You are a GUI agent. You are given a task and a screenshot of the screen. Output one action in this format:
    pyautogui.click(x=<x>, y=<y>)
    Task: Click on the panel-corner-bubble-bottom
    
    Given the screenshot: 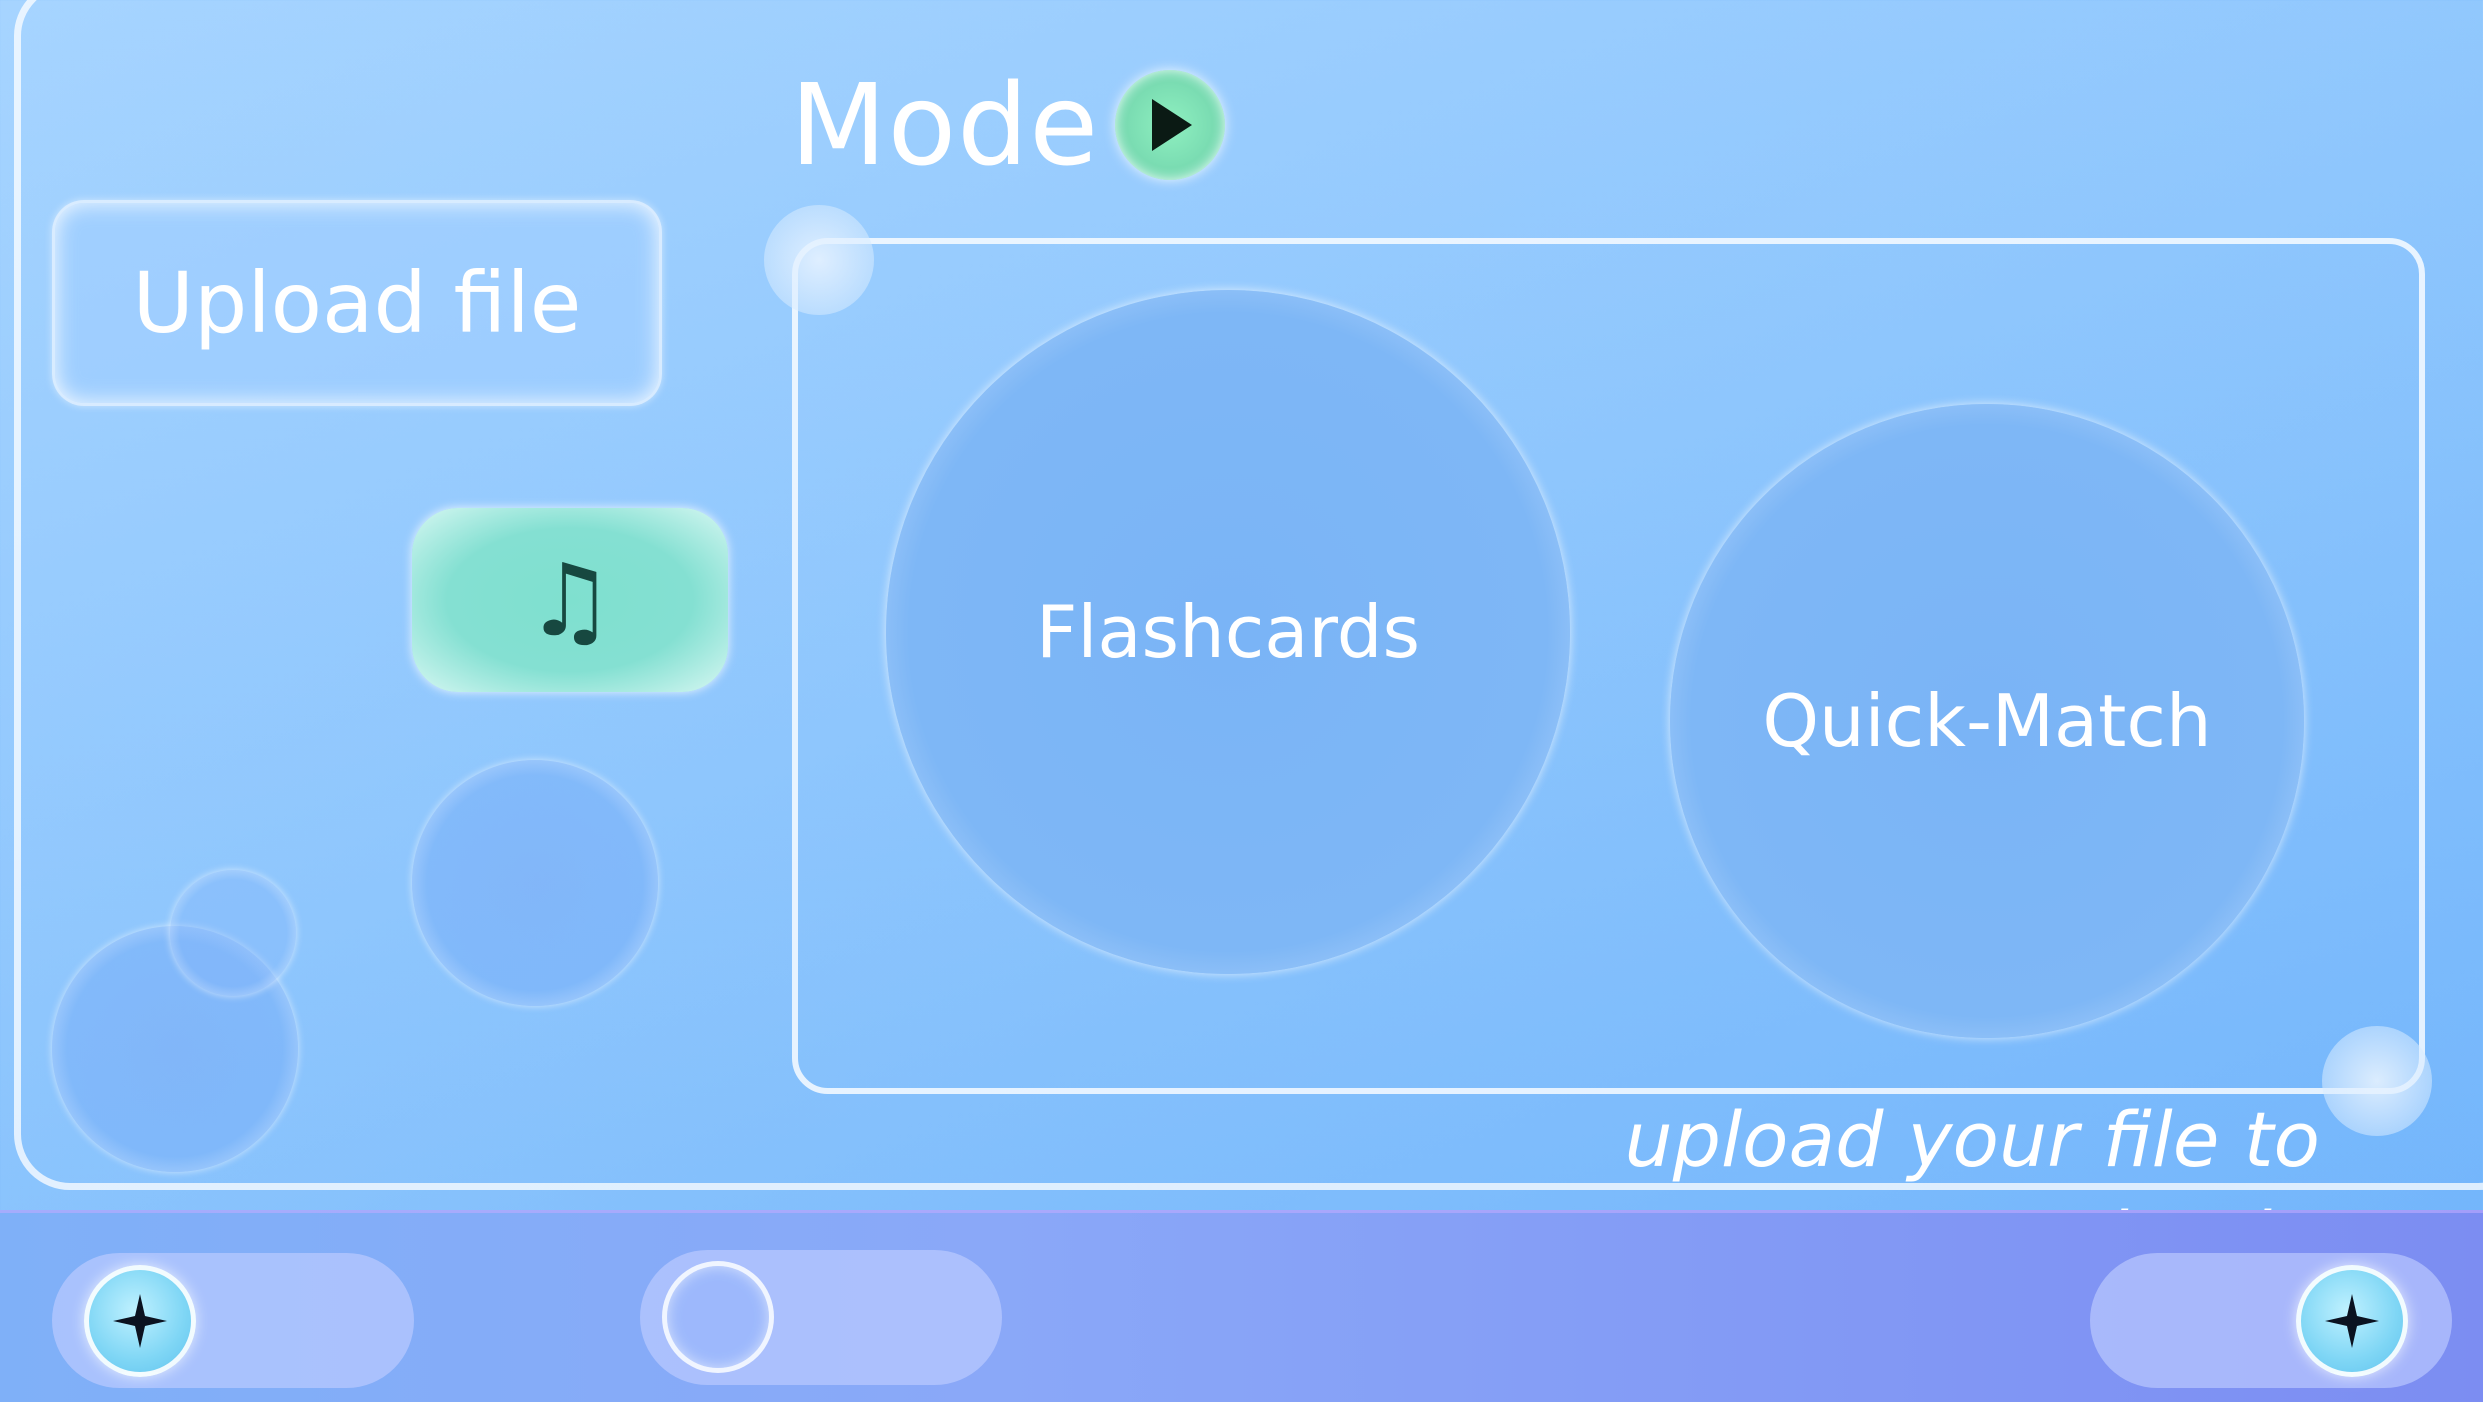 What is the action you would take?
    pyautogui.click(x=2377, y=1081)
    